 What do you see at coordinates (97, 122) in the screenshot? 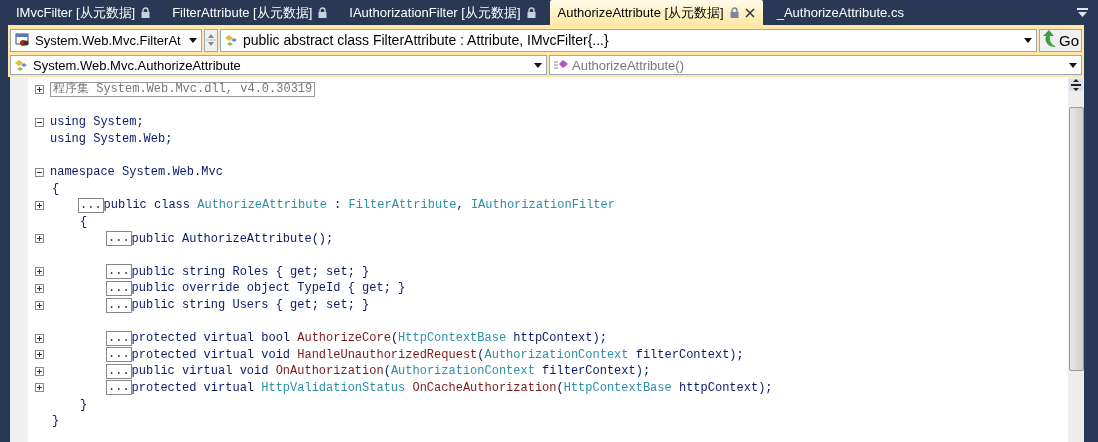
I see `code-line: using System;` at bounding box center [97, 122].